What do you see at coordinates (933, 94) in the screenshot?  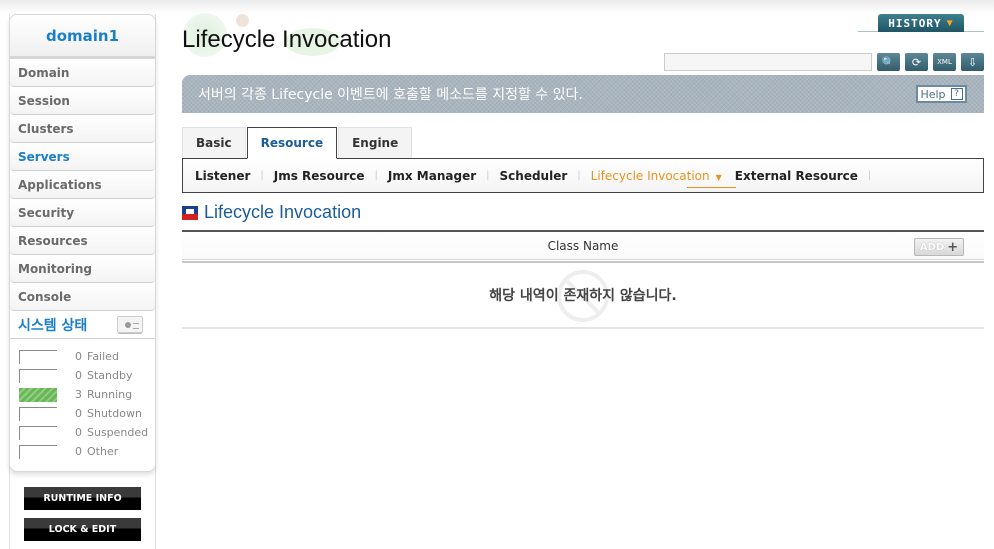 I see `help-label: Help` at bounding box center [933, 94].